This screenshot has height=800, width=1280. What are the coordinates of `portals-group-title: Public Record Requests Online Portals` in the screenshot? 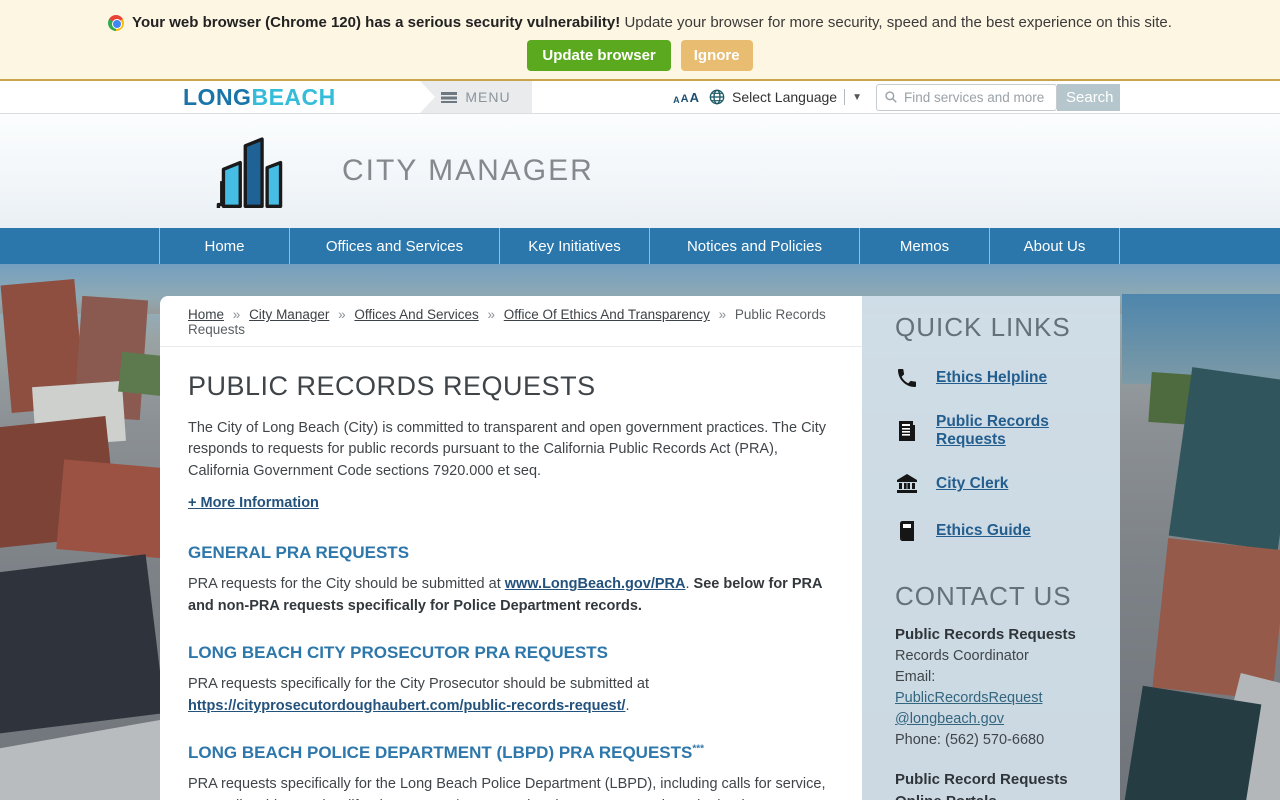 It's located at (981, 785).